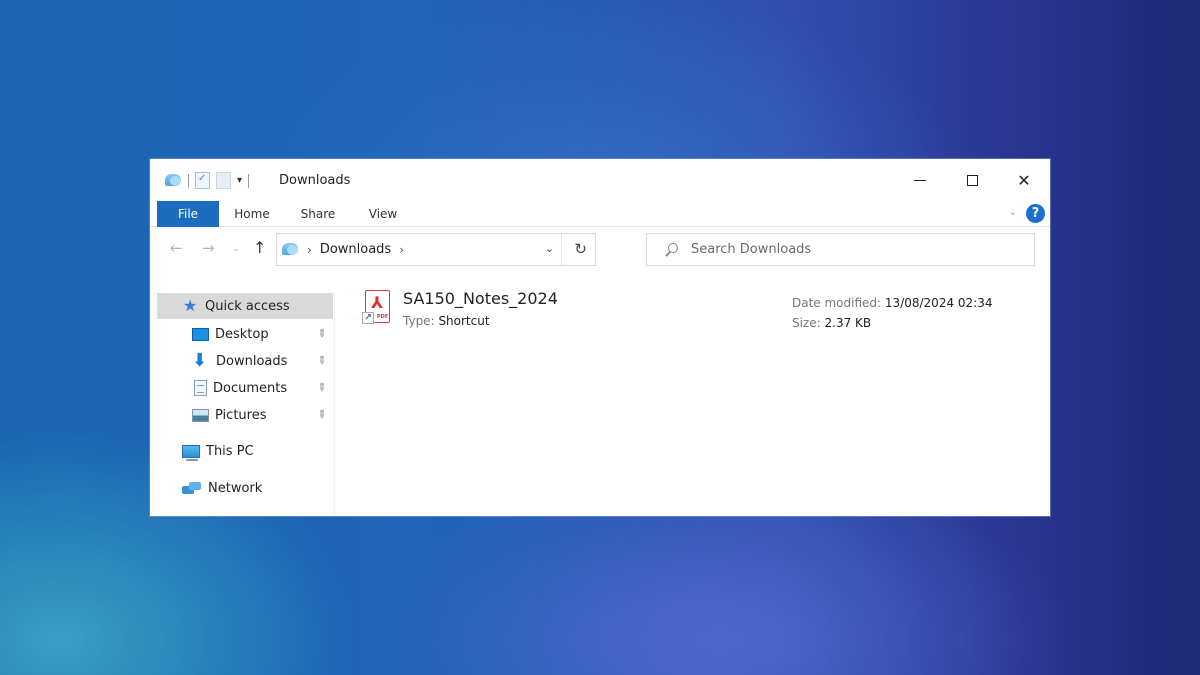 Image resolution: width=1200 pixels, height=675 pixels. Describe the element at coordinates (837, 303) in the screenshot. I see `date-modified-label: Date modified:` at that location.